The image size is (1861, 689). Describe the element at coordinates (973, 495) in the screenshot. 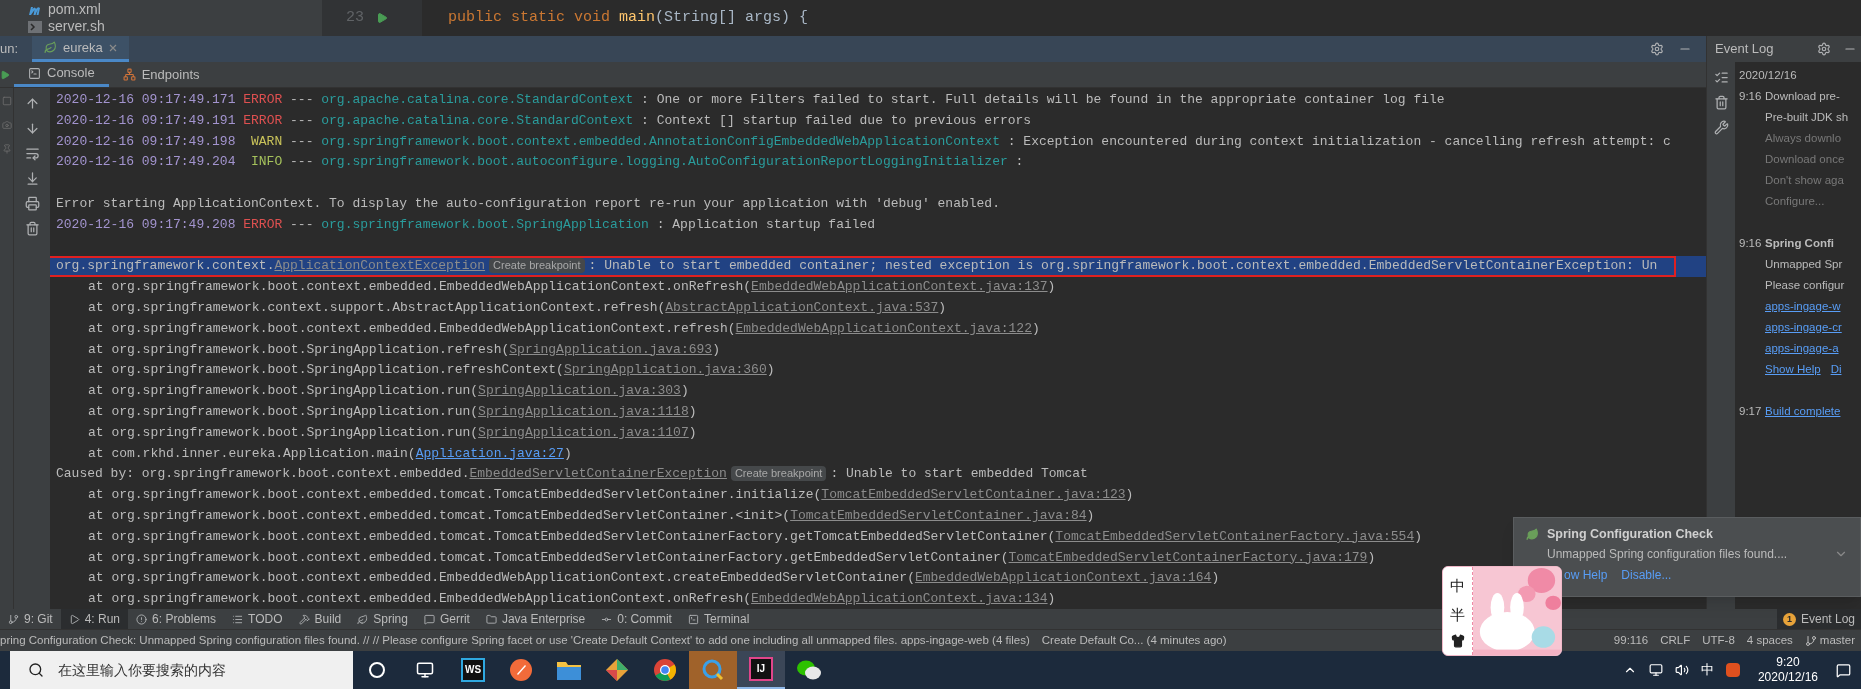

I see `source-link: TomcatEmbeddedServletContainer.java:123` at that location.